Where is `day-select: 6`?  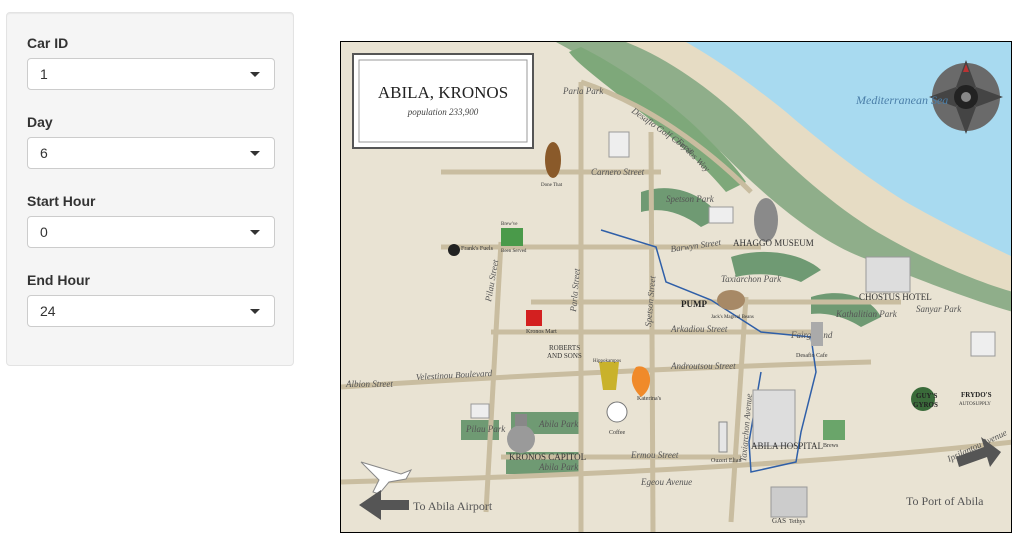
day-select: 6 is located at coordinates (151, 153).